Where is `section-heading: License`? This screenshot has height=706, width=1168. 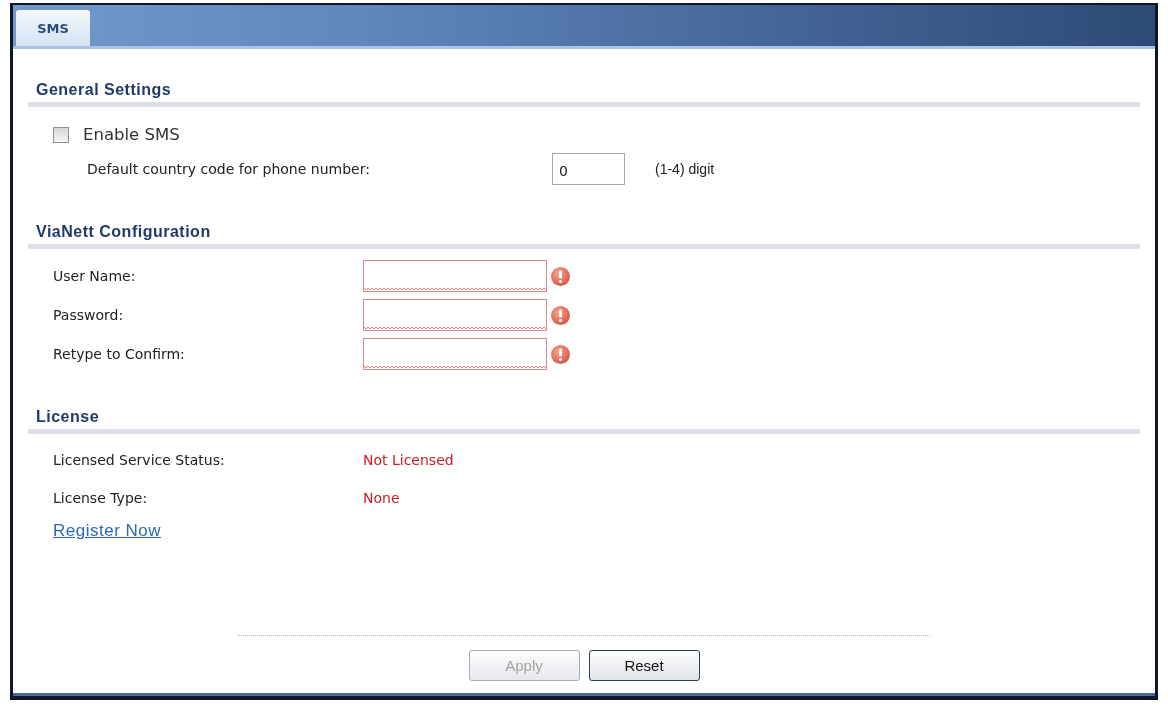
section-heading: License is located at coordinates (68, 417).